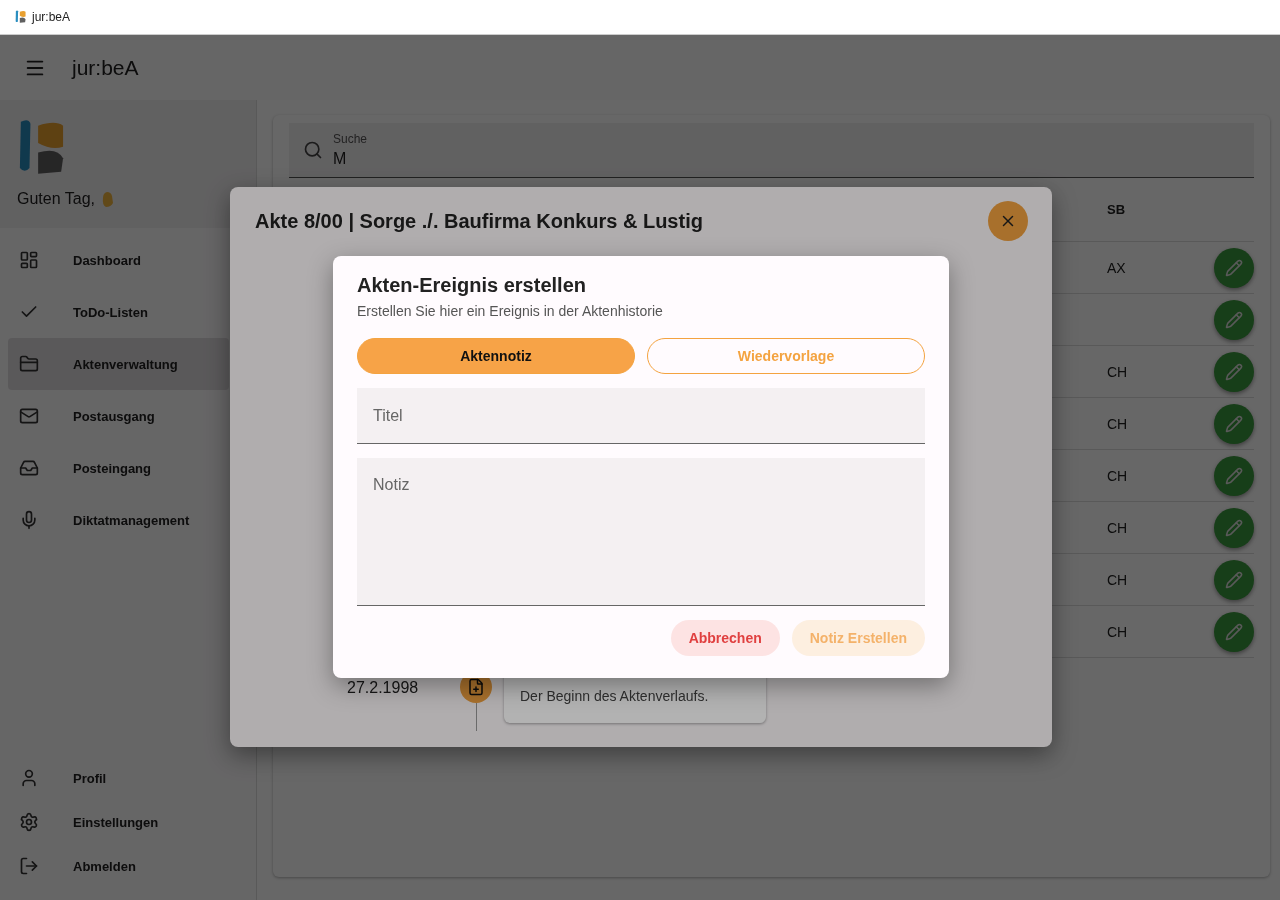 This screenshot has height=900, width=1280. I want to click on search-icon, so click(313, 150).